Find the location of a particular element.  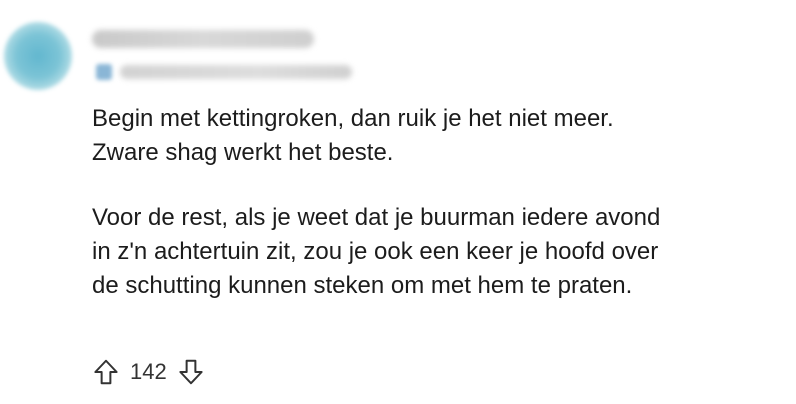

author-name is located at coordinates (203, 39).